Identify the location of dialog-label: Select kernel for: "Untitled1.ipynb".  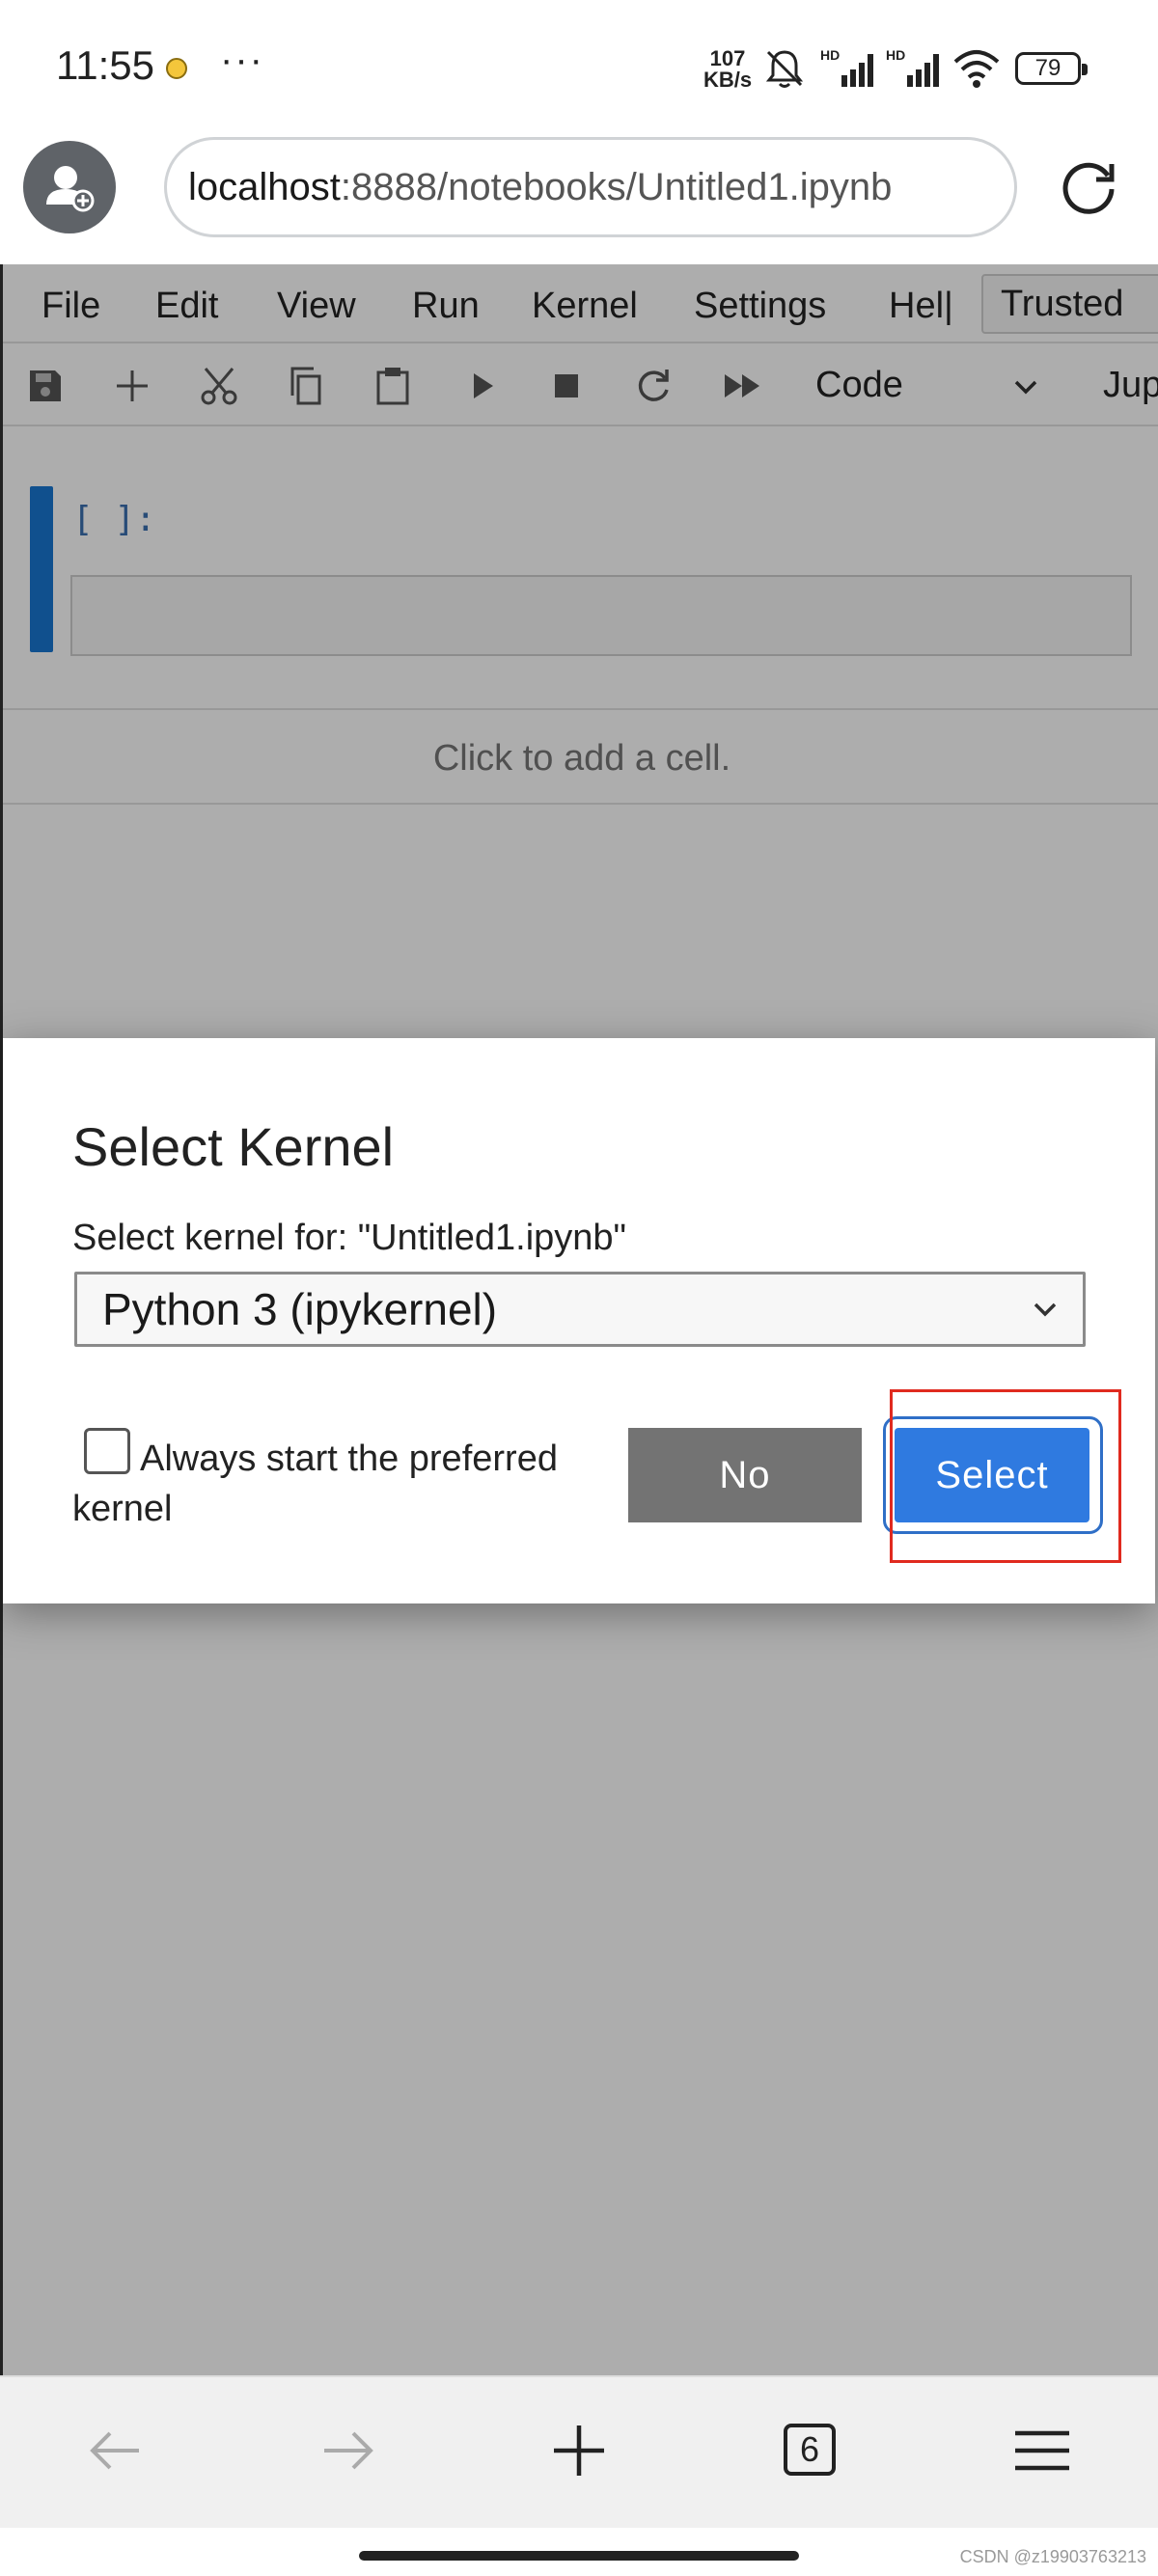
(349, 1238).